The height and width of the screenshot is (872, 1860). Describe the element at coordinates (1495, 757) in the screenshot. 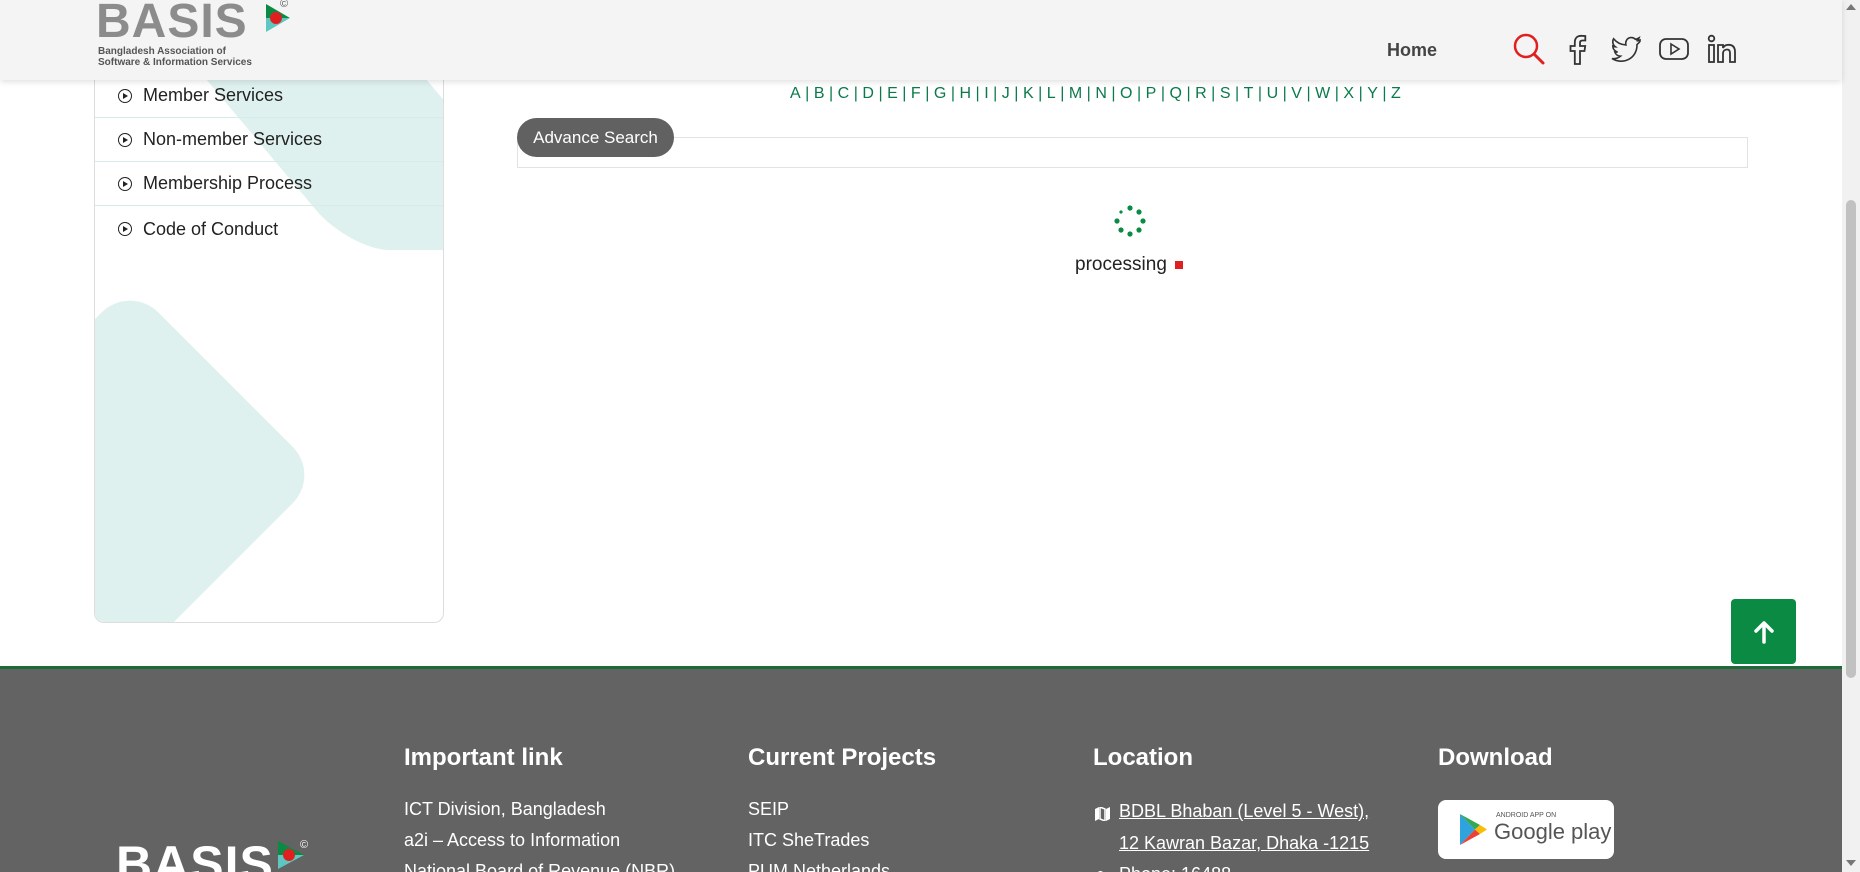

I see `download-heading: Download` at that location.